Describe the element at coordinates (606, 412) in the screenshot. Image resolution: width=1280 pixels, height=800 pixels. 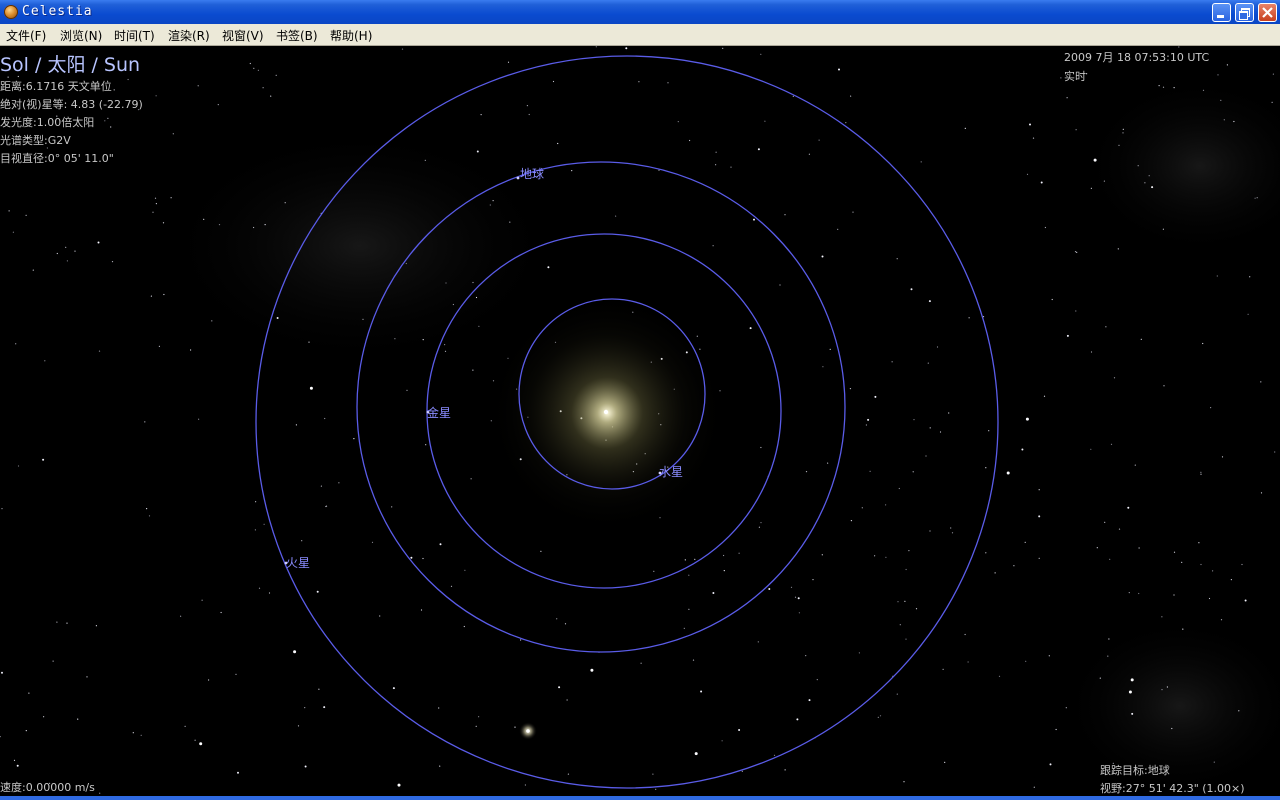
I see `sun-point` at that location.